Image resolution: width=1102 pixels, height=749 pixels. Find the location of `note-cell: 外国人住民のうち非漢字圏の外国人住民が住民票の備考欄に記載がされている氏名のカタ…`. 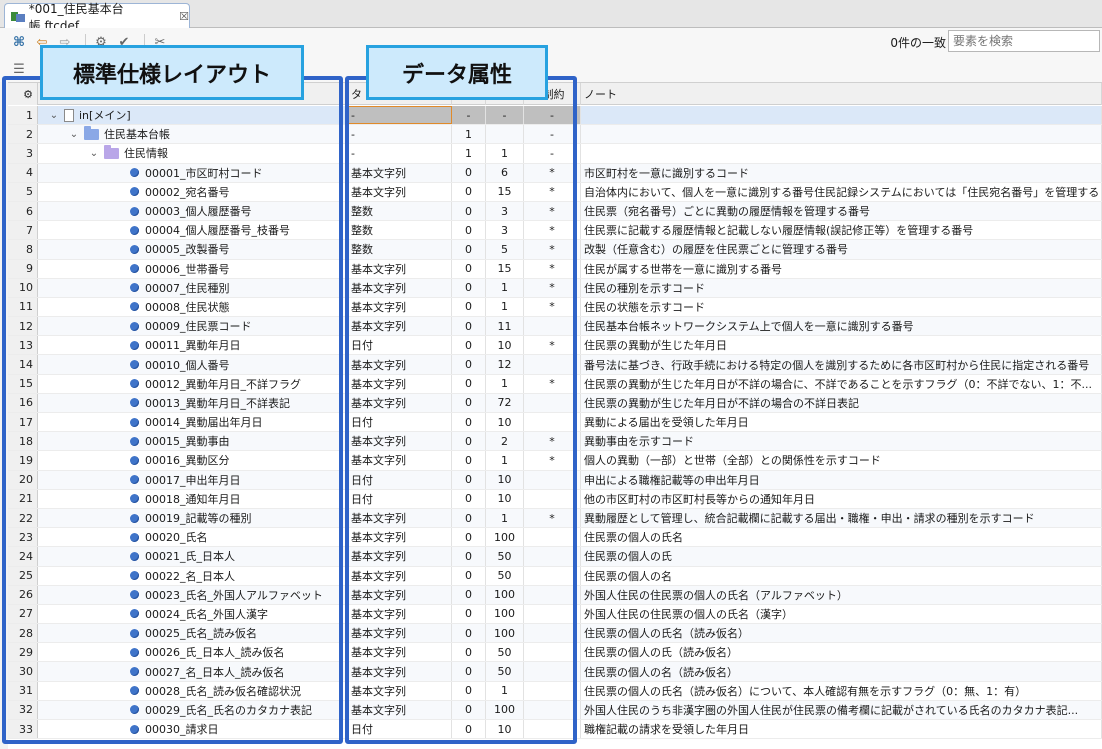

note-cell: 外国人住民のうち非漢字圏の外国人住民が住民票の備考欄に記載がされている氏名のカタ… is located at coordinates (841, 709).